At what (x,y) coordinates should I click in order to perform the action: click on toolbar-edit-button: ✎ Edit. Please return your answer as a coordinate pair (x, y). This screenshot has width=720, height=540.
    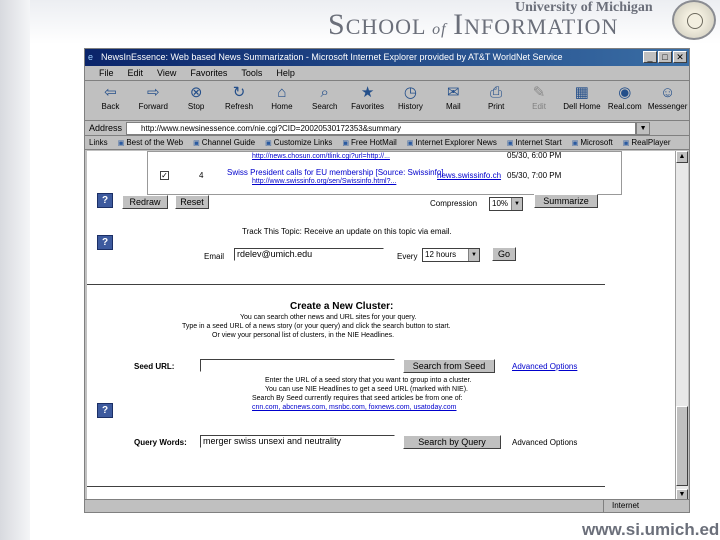
    Looking at the image, I should click on (539, 100).